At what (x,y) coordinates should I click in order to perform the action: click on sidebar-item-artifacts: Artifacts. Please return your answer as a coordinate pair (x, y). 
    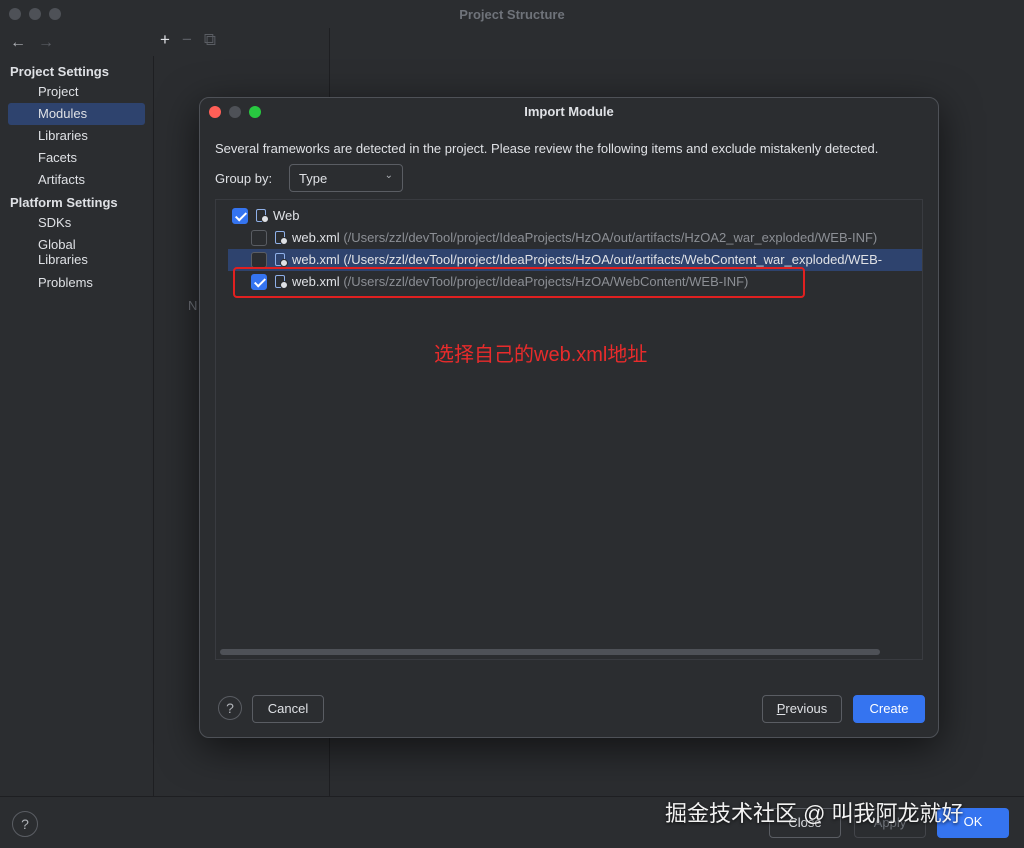
    Looking at the image, I should click on (76, 180).